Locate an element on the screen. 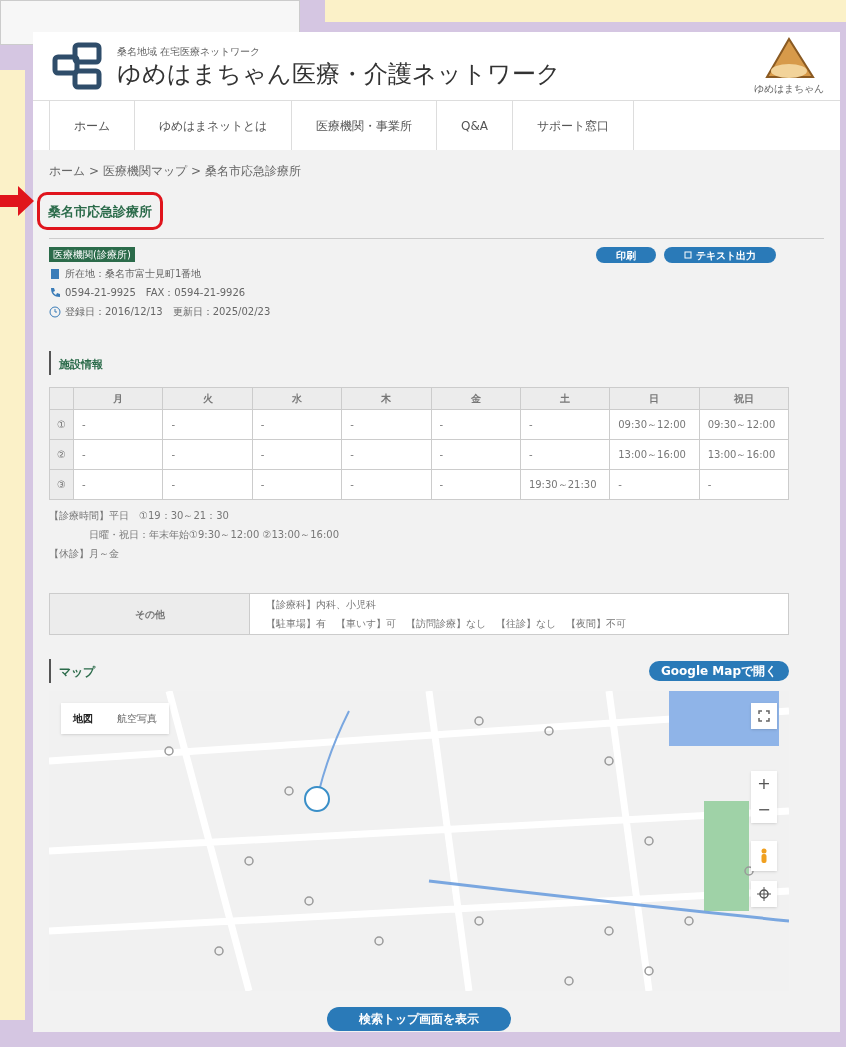 This screenshot has height=1047, width=846. fullscreen-icon is located at coordinates (764, 716).